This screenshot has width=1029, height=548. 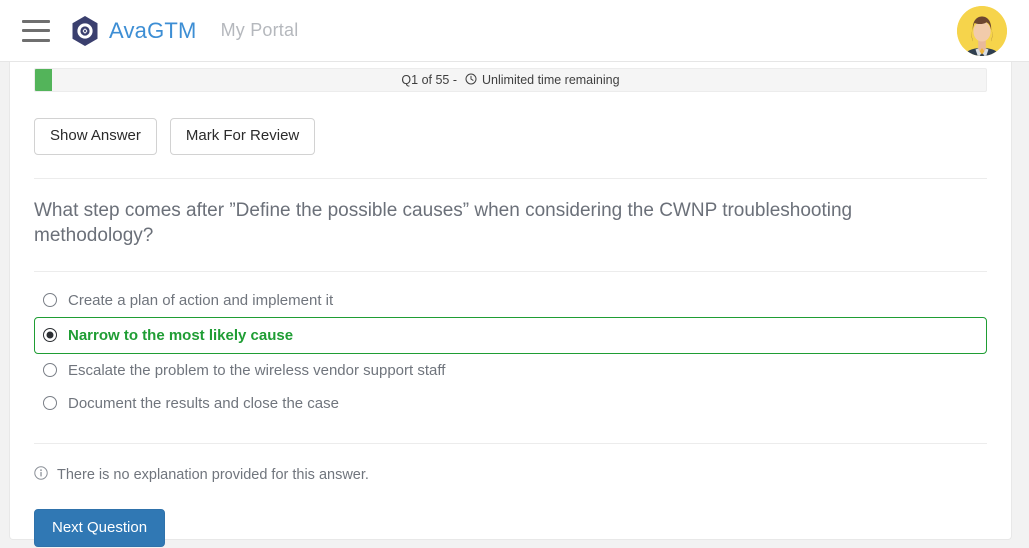 What do you see at coordinates (41, 474) in the screenshot?
I see `info-circle-icon` at bounding box center [41, 474].